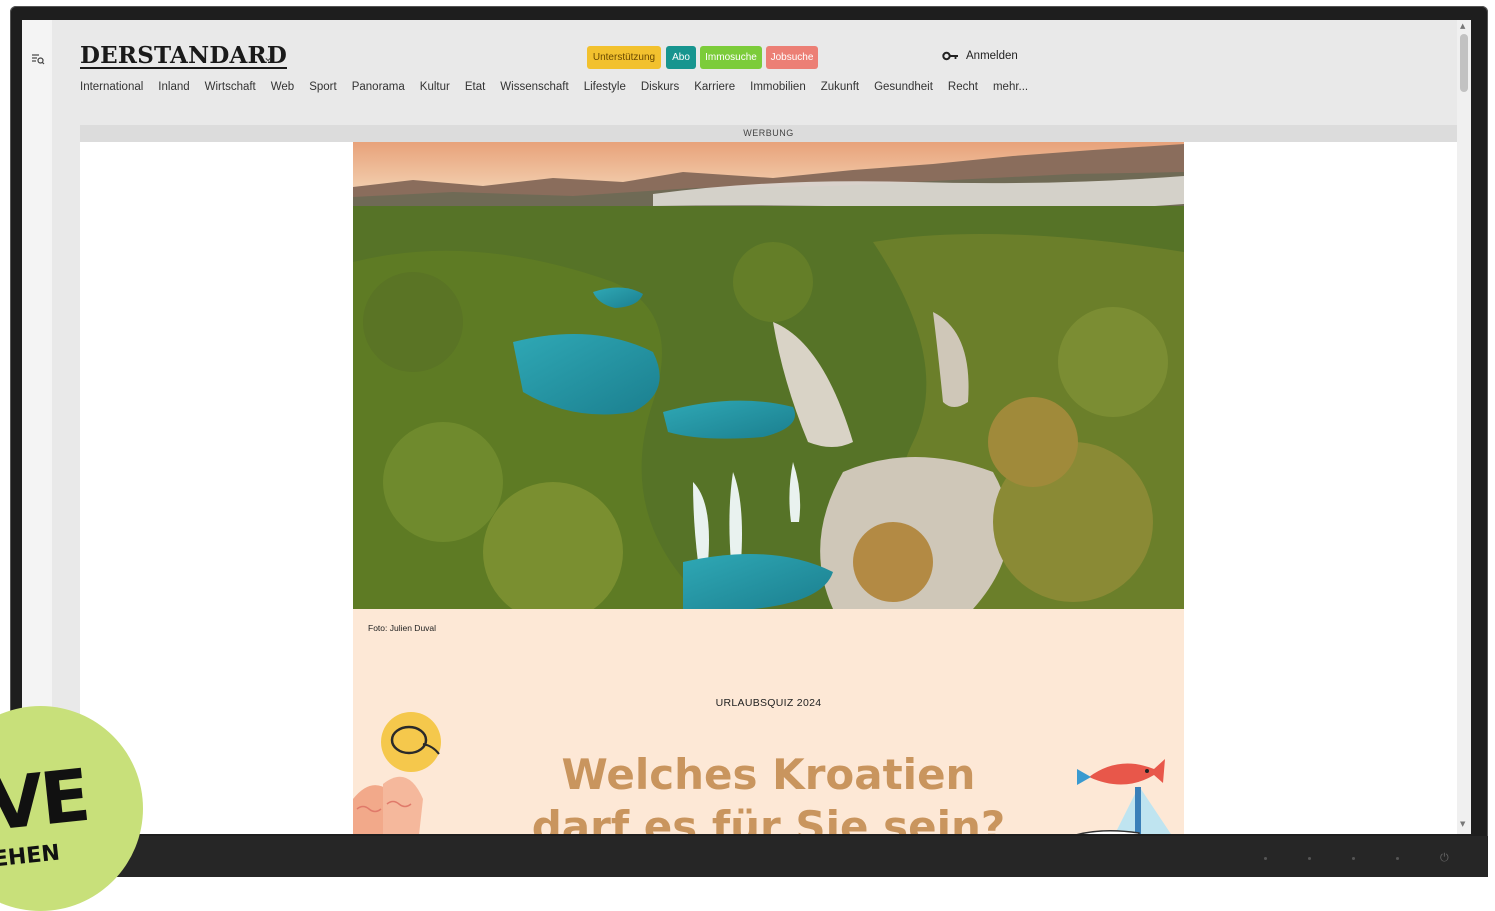  I want to click on nav-item-web: Web, so click(282, 87).